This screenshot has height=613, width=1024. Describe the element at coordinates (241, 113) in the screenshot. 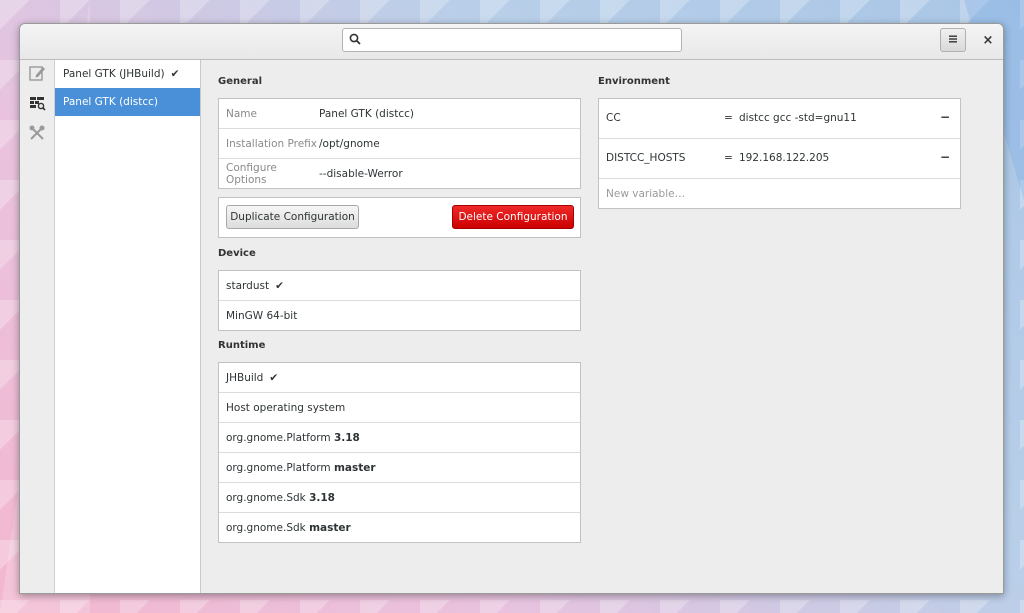

I see `name-label: Name` at that location.